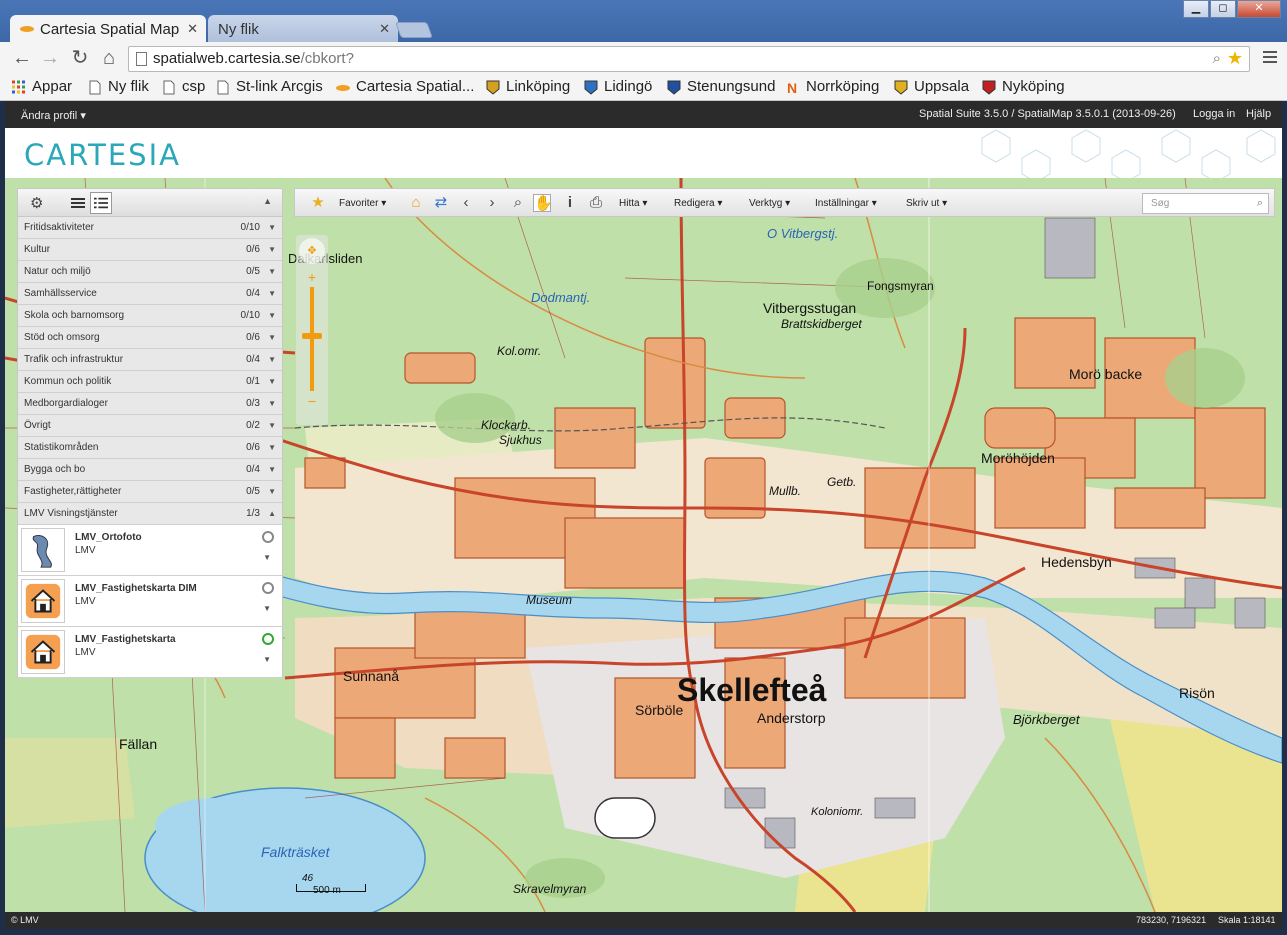  What do you see at coordinates (528, 86) in the screenshot?
I see `bookmark-linkoping: Linköping` at bounding box center [528, 86].